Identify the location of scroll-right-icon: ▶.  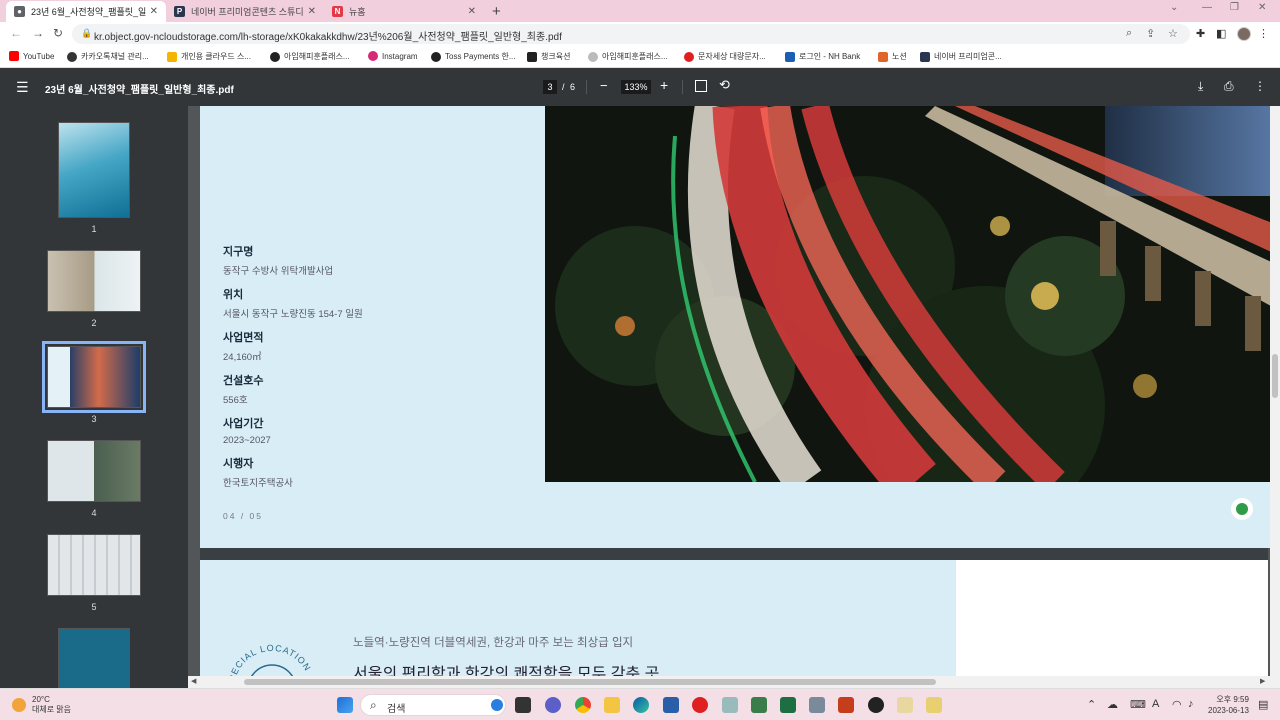
(1262, 681).